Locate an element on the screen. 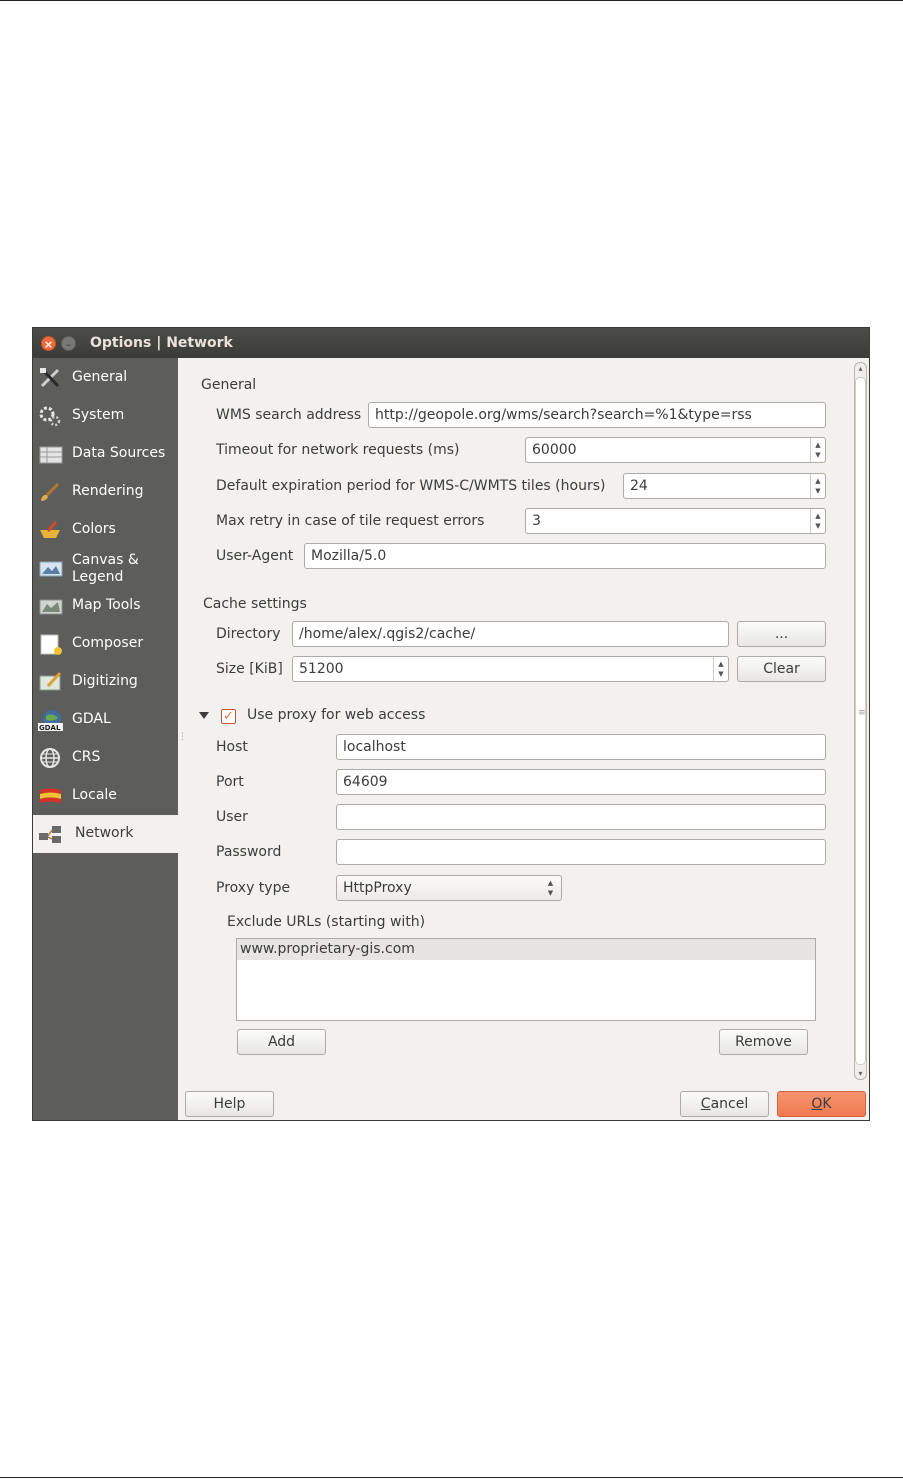  sidebar-item-gdal: GDAL GDAL is located at coordinates (105, 720).